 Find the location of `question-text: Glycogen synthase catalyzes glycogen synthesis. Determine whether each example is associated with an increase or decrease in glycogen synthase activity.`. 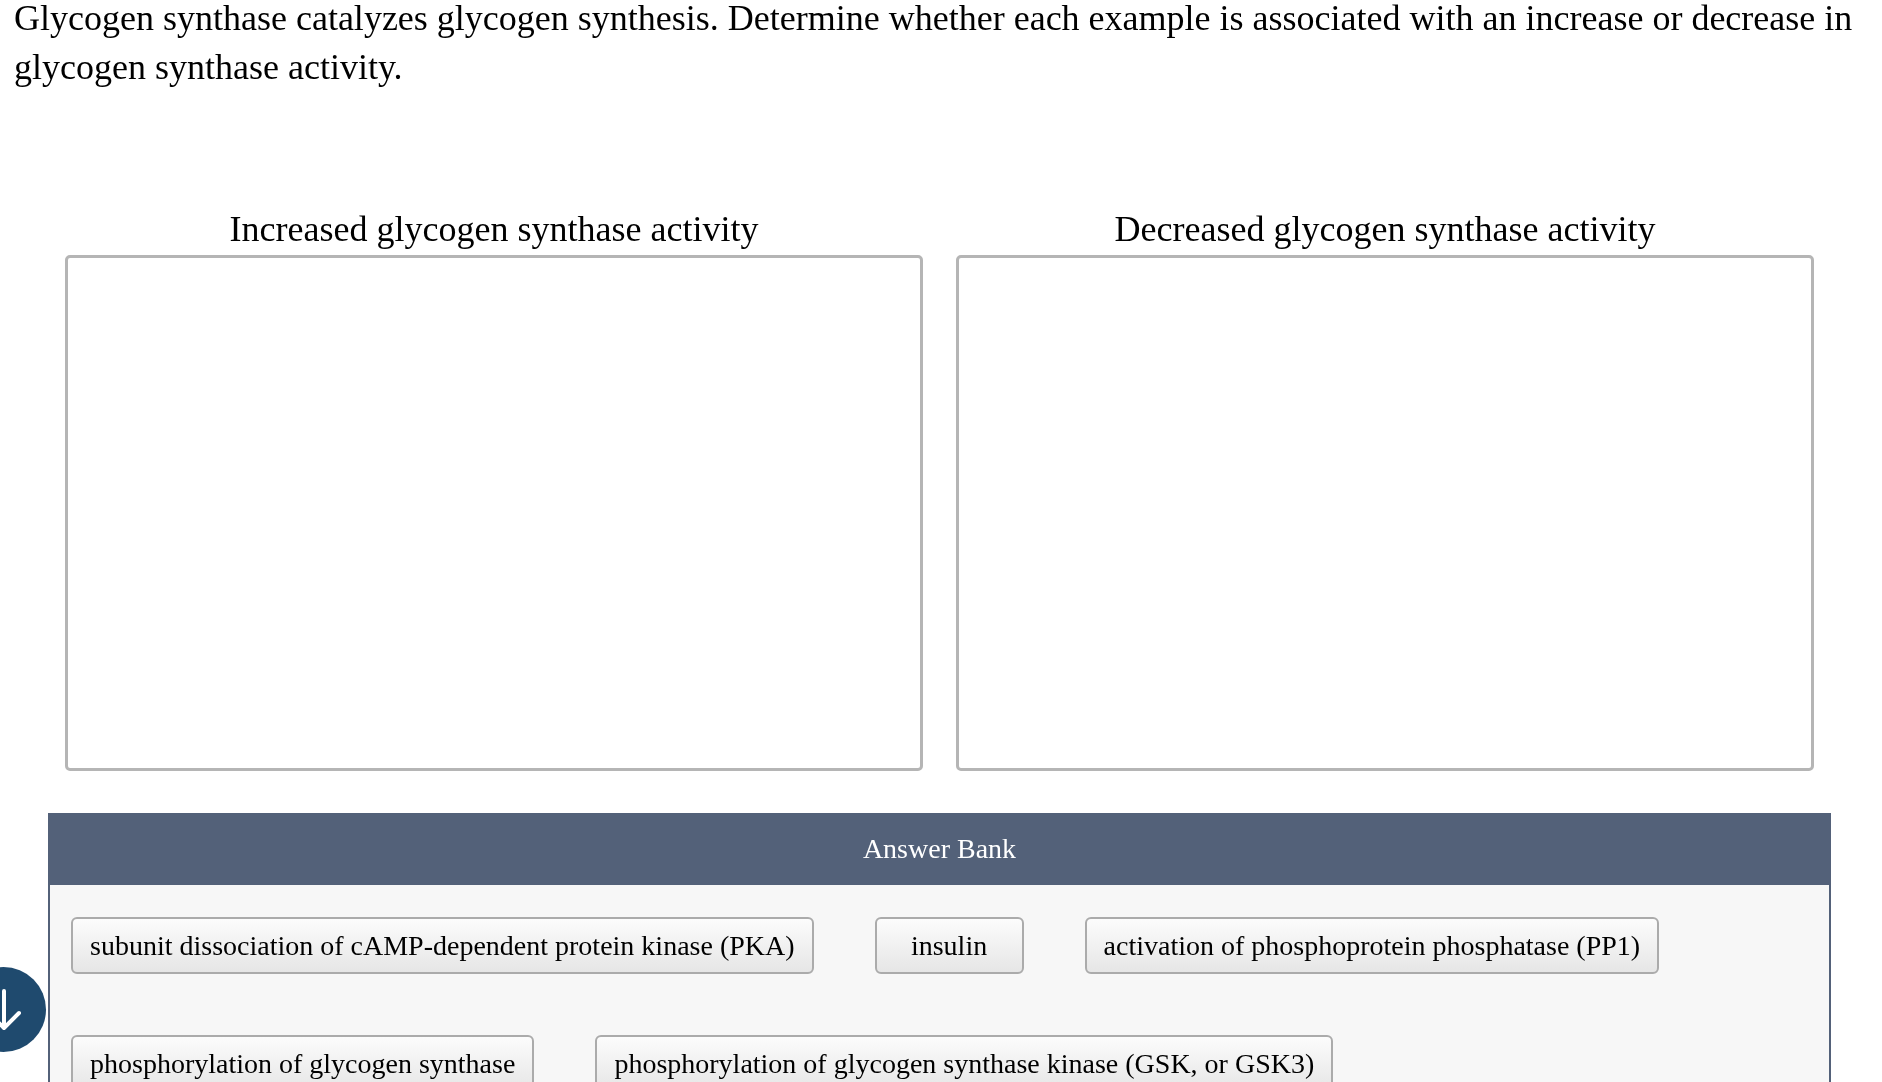

question-text: Glycogen synthase catalyzes glycogen synthesis. Determine whether each example is associated with an increase or decrease in glycogen synthase activity. is located at coordinates (934, 44).